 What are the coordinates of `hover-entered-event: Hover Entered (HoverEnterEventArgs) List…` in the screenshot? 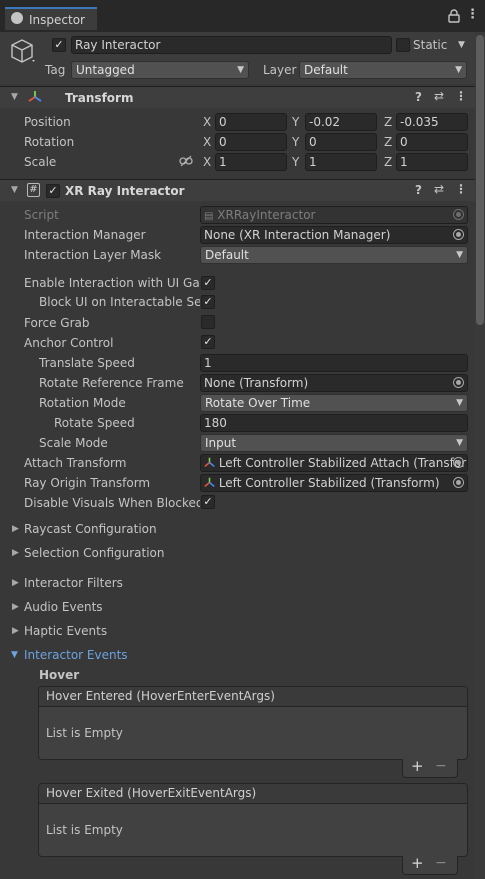 It's located at (253, 723).